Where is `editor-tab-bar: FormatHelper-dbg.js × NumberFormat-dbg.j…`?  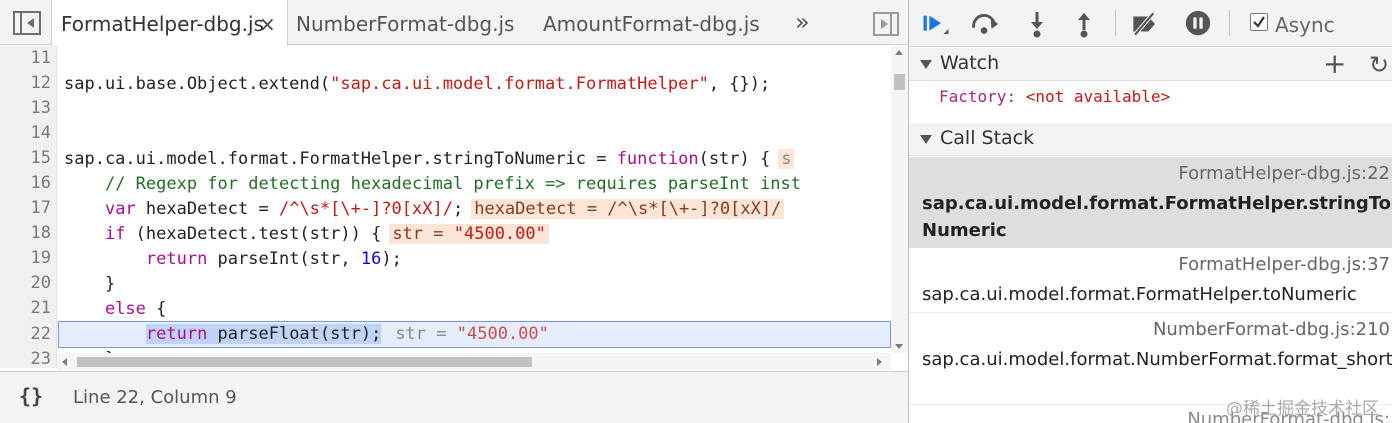
editor-tab-bar: FormatHelper-dbg.js × NumberFormat-dbg.j… is located at coordinates (454, 23).